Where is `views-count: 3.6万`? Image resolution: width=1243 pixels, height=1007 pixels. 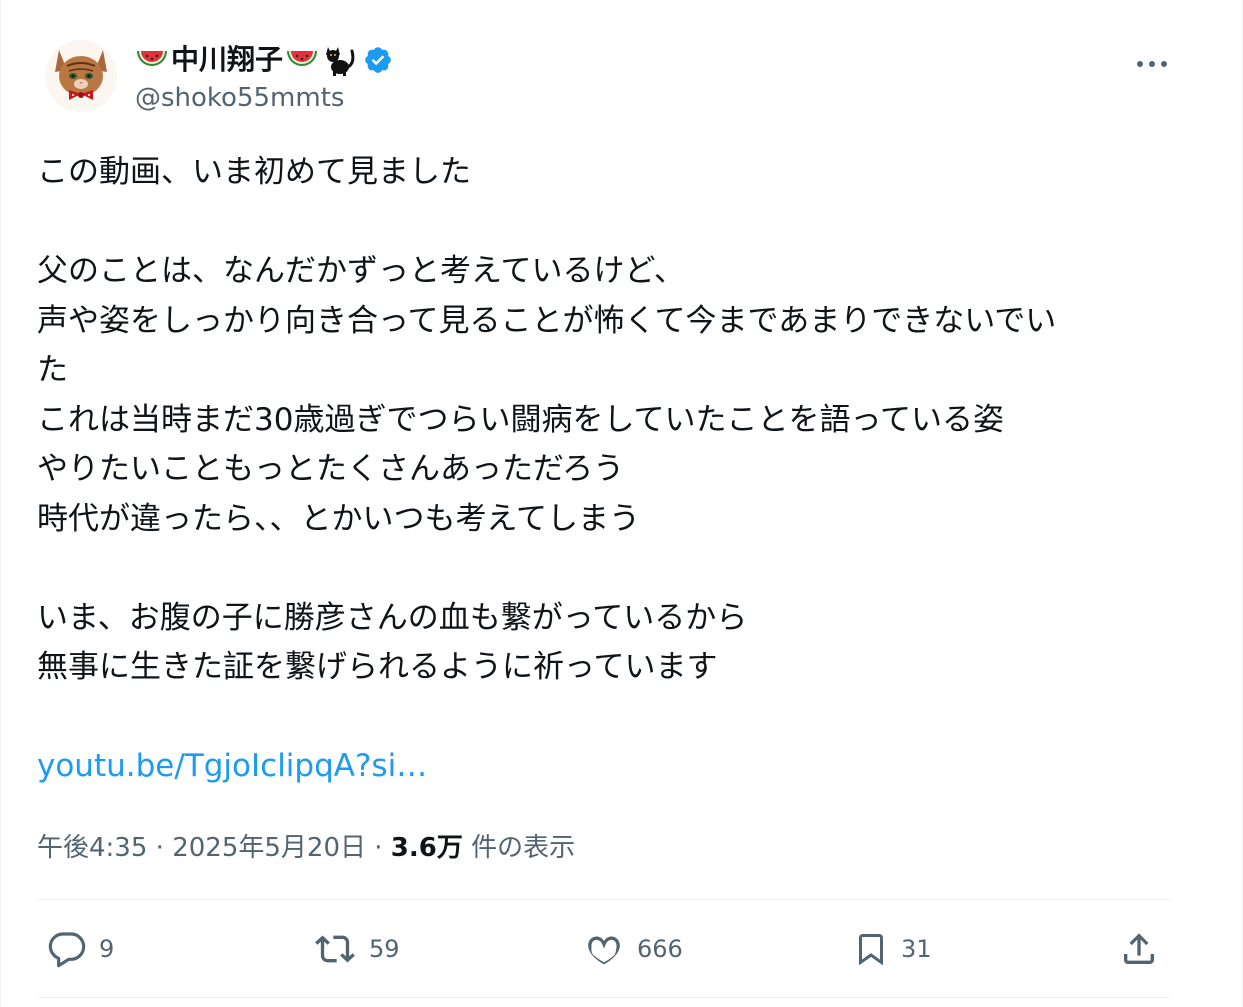
views-count: 3.6万 is located at coordinates (427, 848).